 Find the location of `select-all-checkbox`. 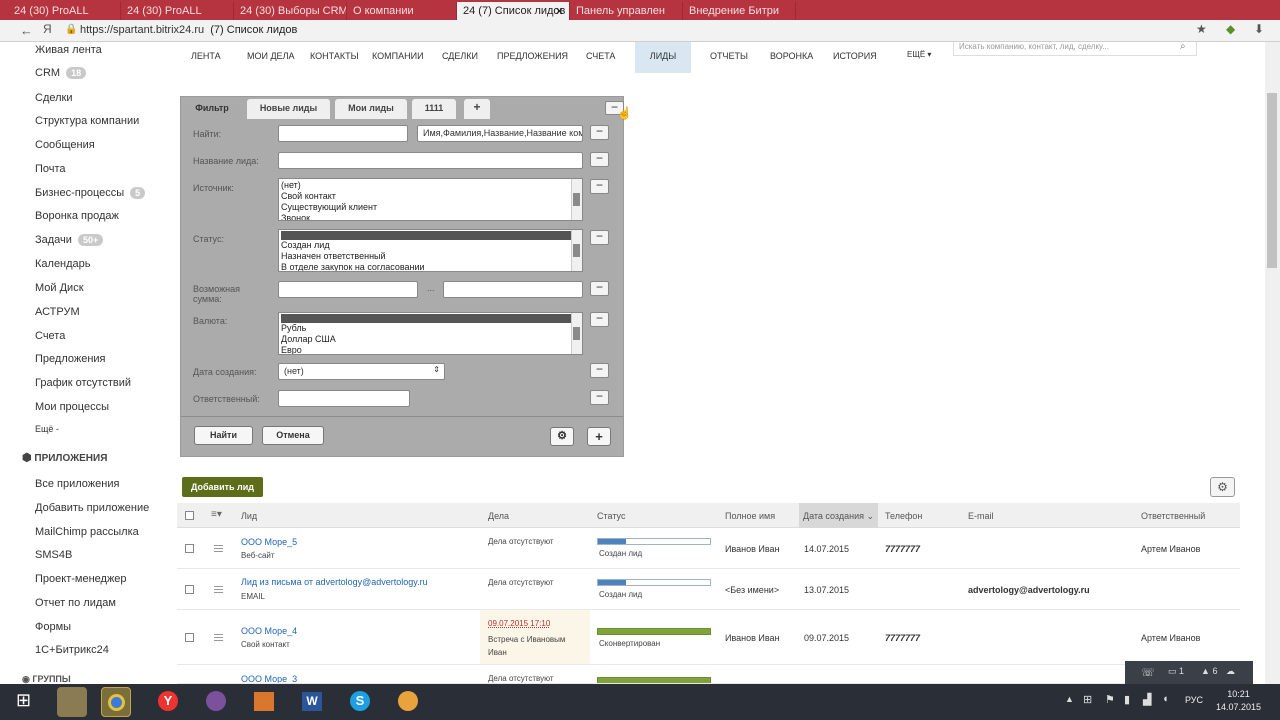

select-all-checkbox is located at coordinates (189, 515).